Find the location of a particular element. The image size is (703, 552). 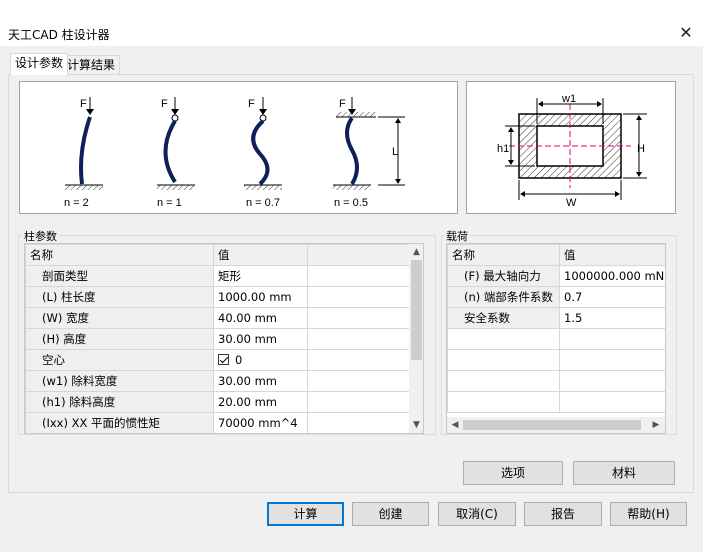

row-name: (w1) 除料宽度 is located at coordinates (119, 381).